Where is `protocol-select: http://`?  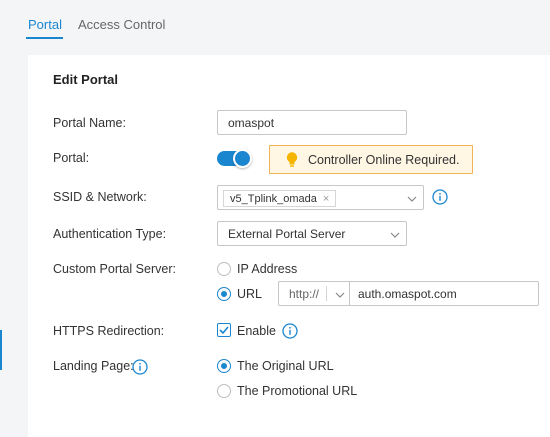 protocol-select: http:// is located at coordinates (314, 293).